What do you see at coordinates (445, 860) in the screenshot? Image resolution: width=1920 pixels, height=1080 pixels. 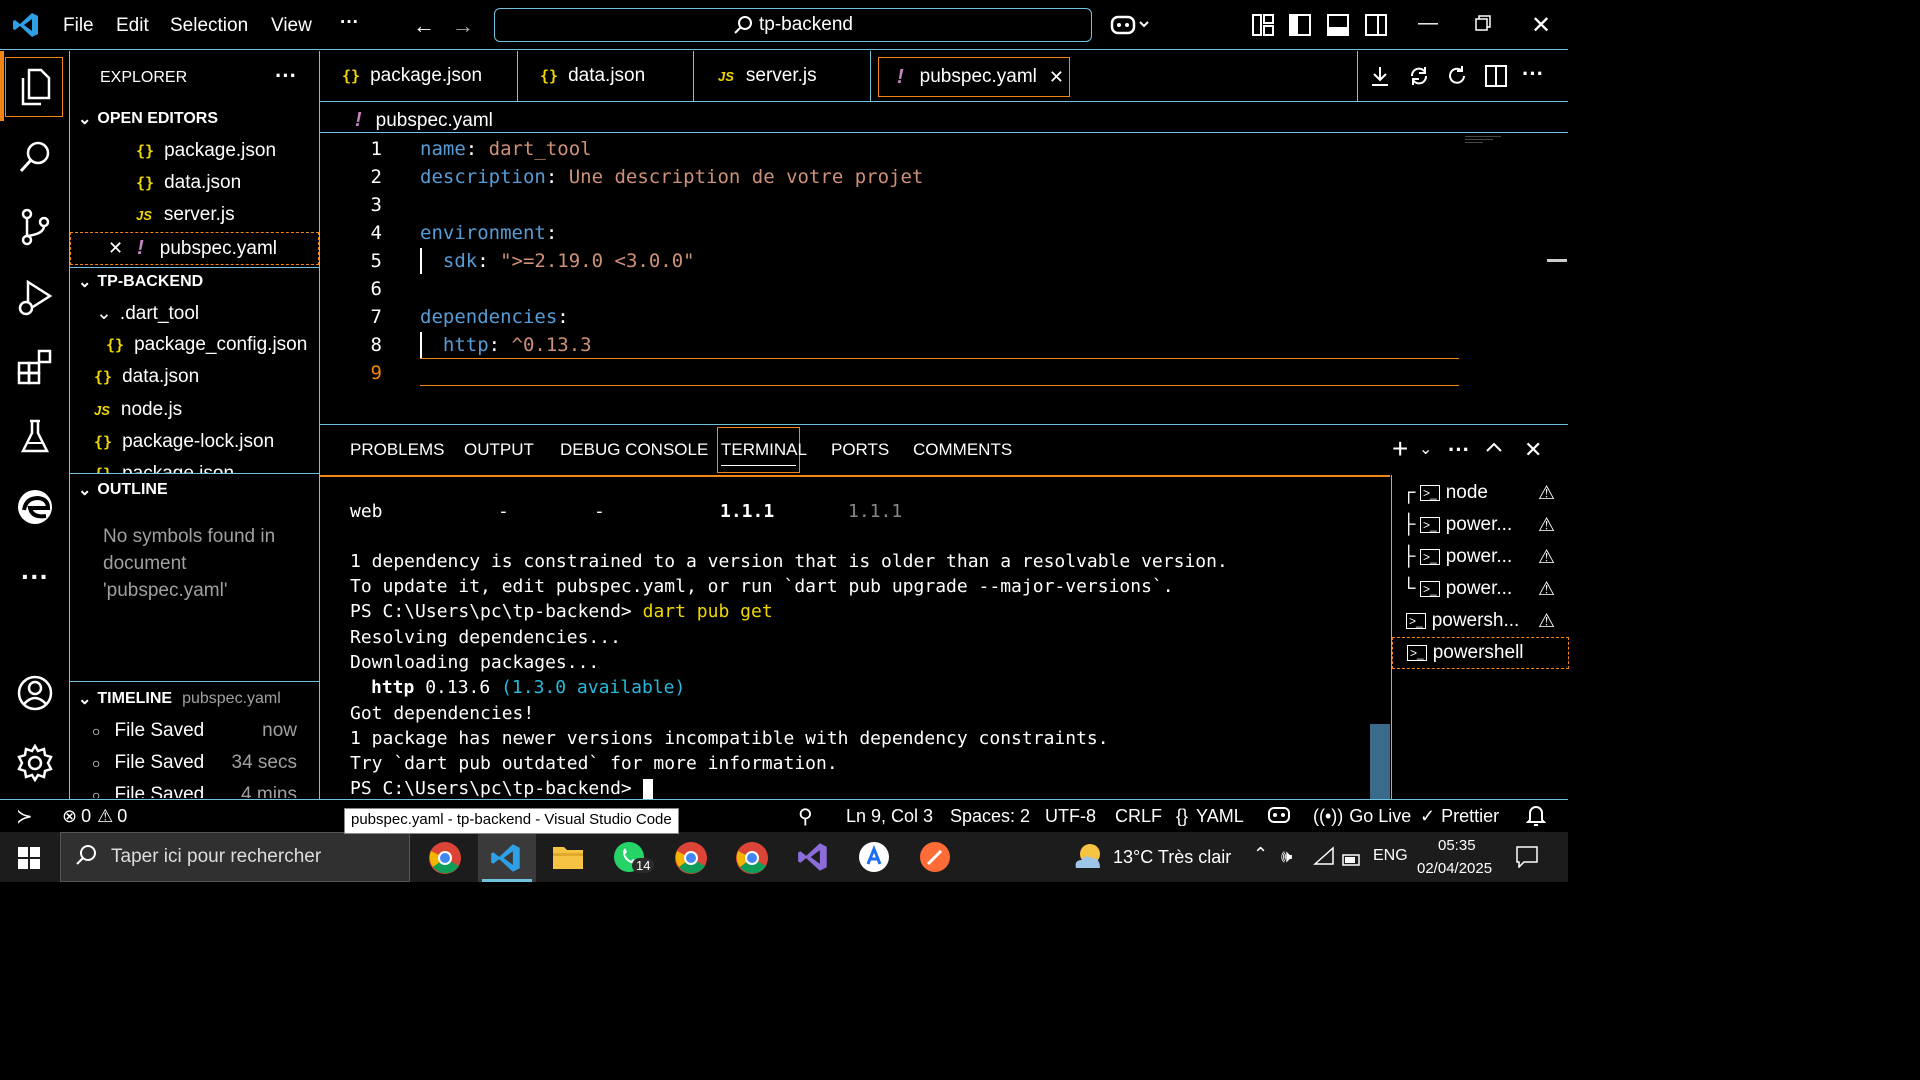 I see `chrome-icon` at bounding box center [445, 860].